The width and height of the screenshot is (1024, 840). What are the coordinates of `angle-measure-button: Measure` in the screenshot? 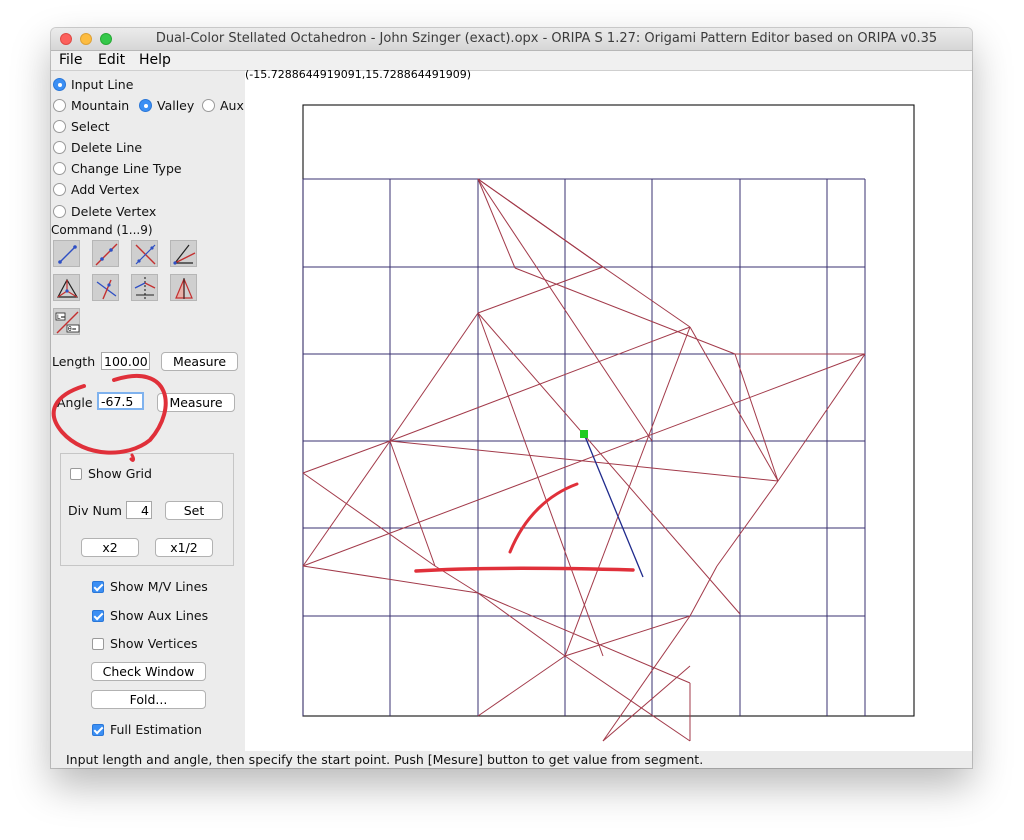 It's located at (196, 402).